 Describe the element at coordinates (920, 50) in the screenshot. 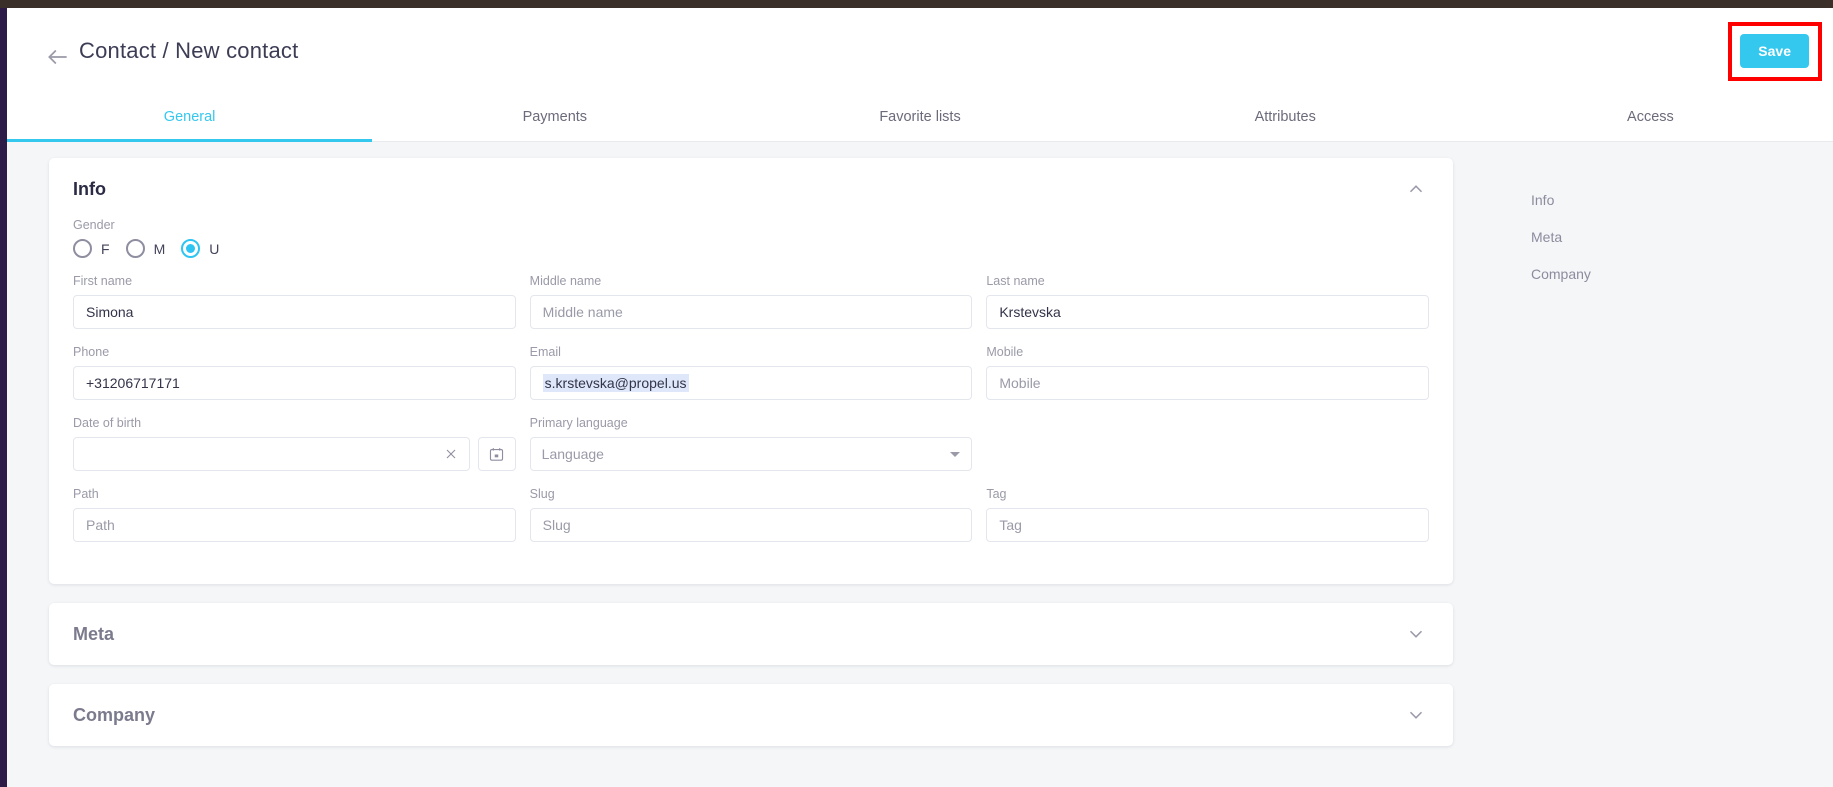

I see `page-header: Contact / New contact Save` at that location.